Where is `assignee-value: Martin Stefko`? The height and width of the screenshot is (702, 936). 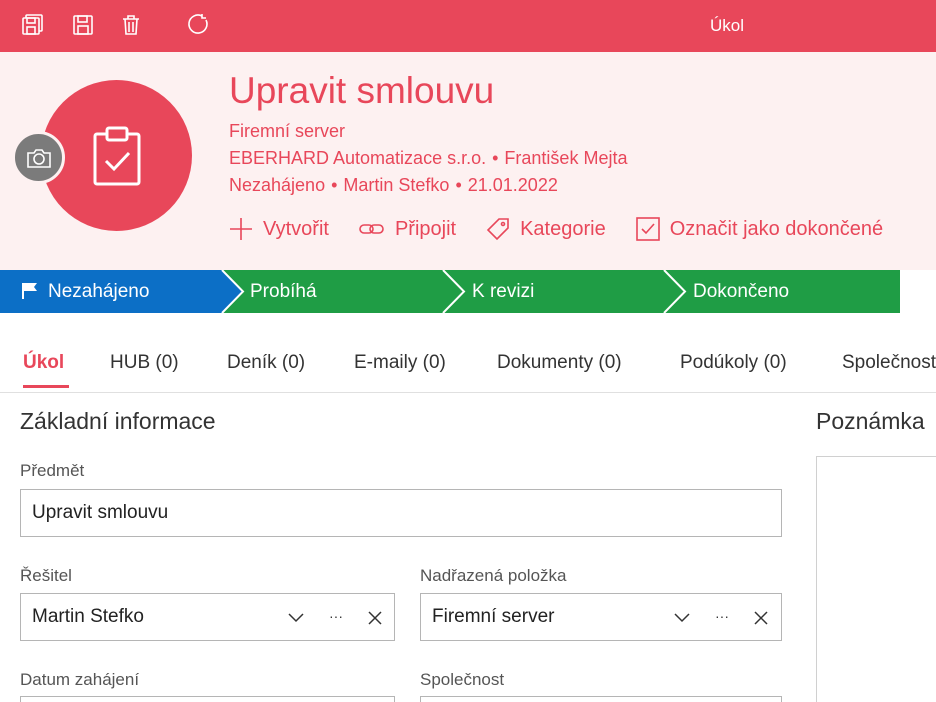 assignee-value: Martin Stefko is located at coordinates (88, 616).